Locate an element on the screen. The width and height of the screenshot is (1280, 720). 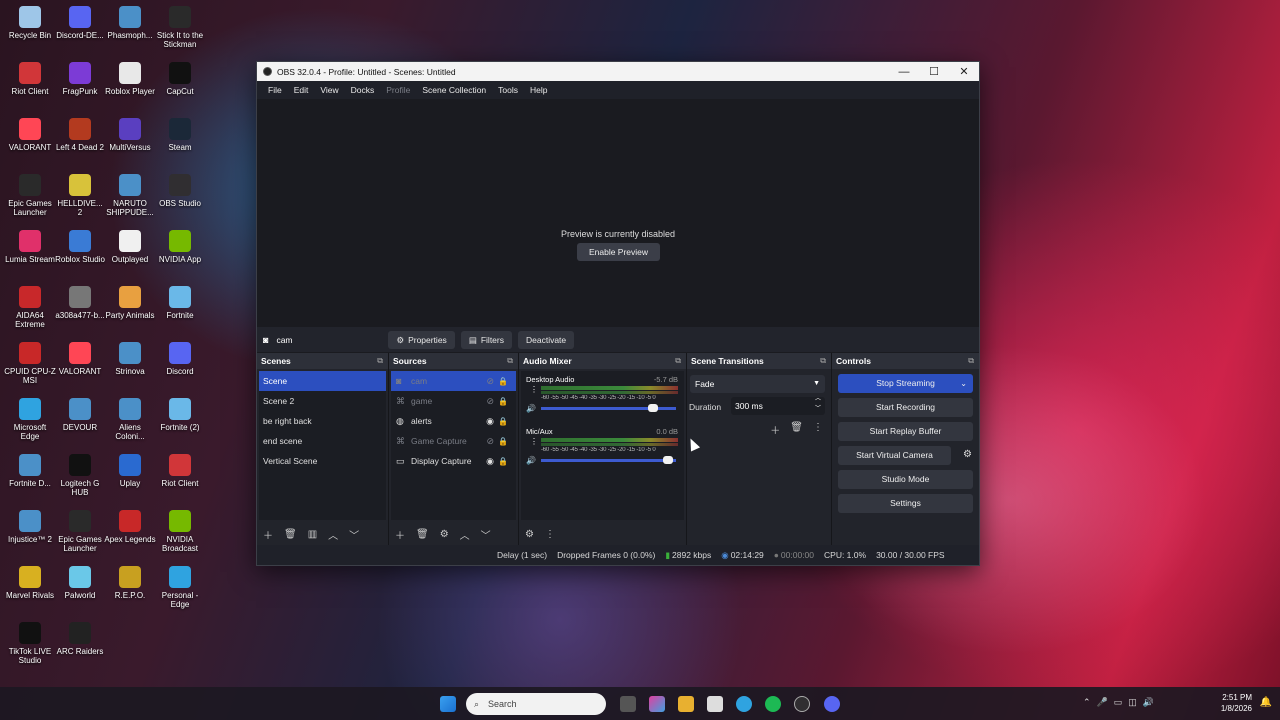
desktop-icon: NVIDIA App is located at coordinates (180, 247).